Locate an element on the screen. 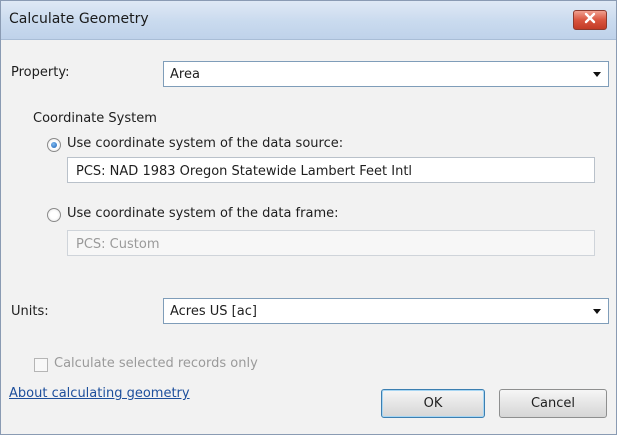 The height and width of the screenshot is (435, 617). cancel-button-label: Cancel is located at coordinates (553, 403).